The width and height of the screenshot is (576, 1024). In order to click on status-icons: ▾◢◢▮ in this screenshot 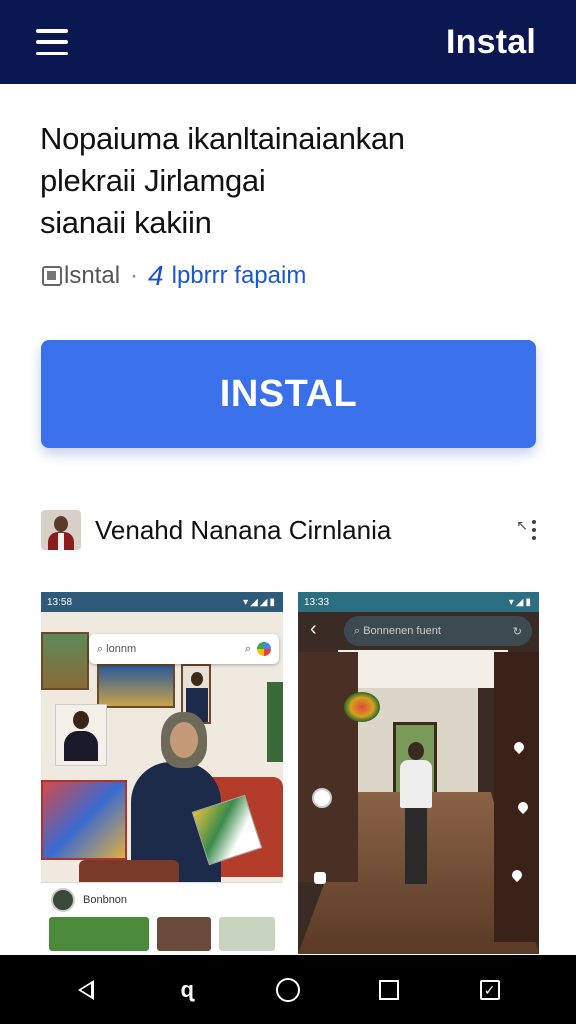, I will do `click(260, 602)`.